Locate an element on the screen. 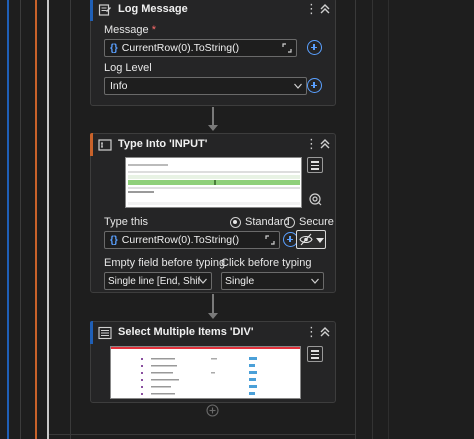 This screenshot has width=474, height=439. scope-line-selected is located at coordinates (48, 219).